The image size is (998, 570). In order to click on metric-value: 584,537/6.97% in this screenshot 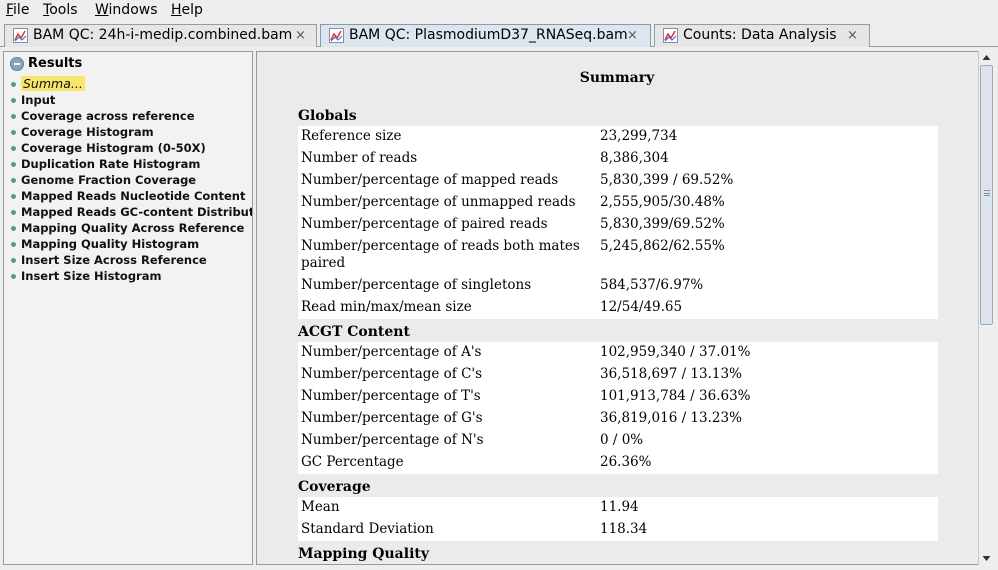, I will do `click(652, 285)`.